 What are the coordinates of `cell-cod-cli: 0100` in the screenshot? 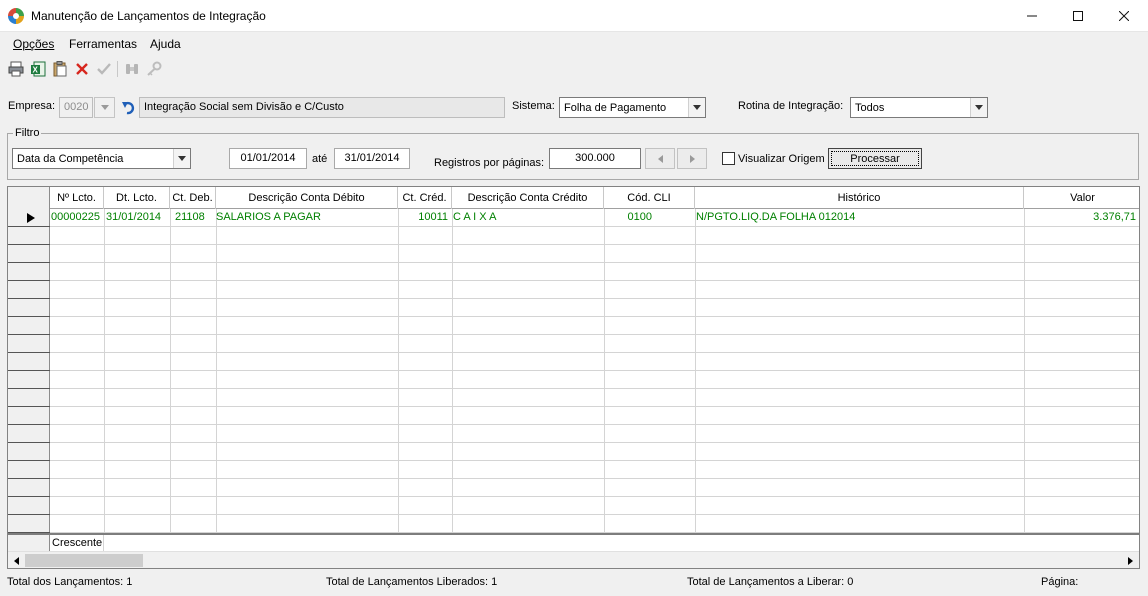 It's located at (639, 217).